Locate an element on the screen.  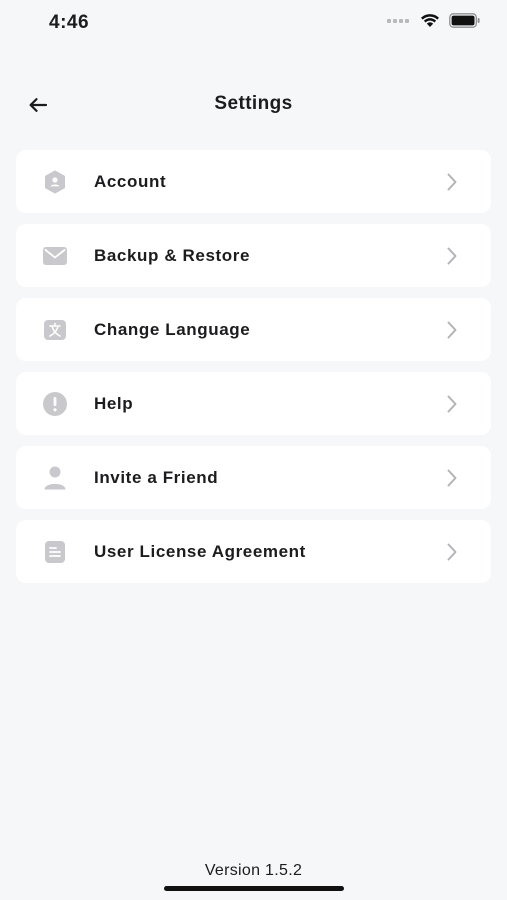
document-icon is located at coordinates (55, 551).